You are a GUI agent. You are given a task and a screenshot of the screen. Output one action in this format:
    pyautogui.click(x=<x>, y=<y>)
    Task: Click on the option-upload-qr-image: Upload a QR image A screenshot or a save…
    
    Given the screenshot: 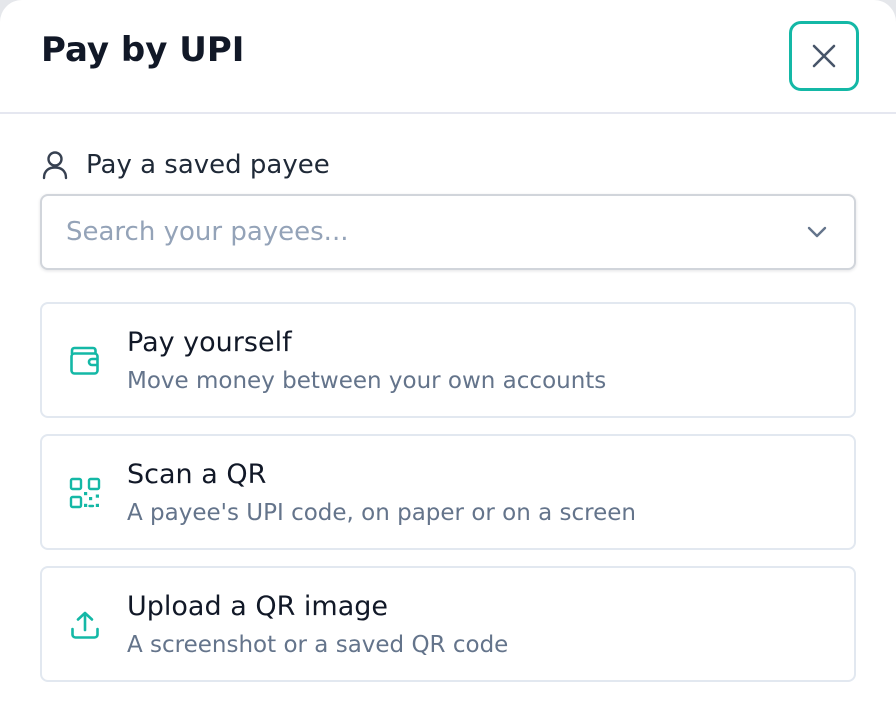 What is the action you would take?
    pyautogui.click(x=448, y=624)
    